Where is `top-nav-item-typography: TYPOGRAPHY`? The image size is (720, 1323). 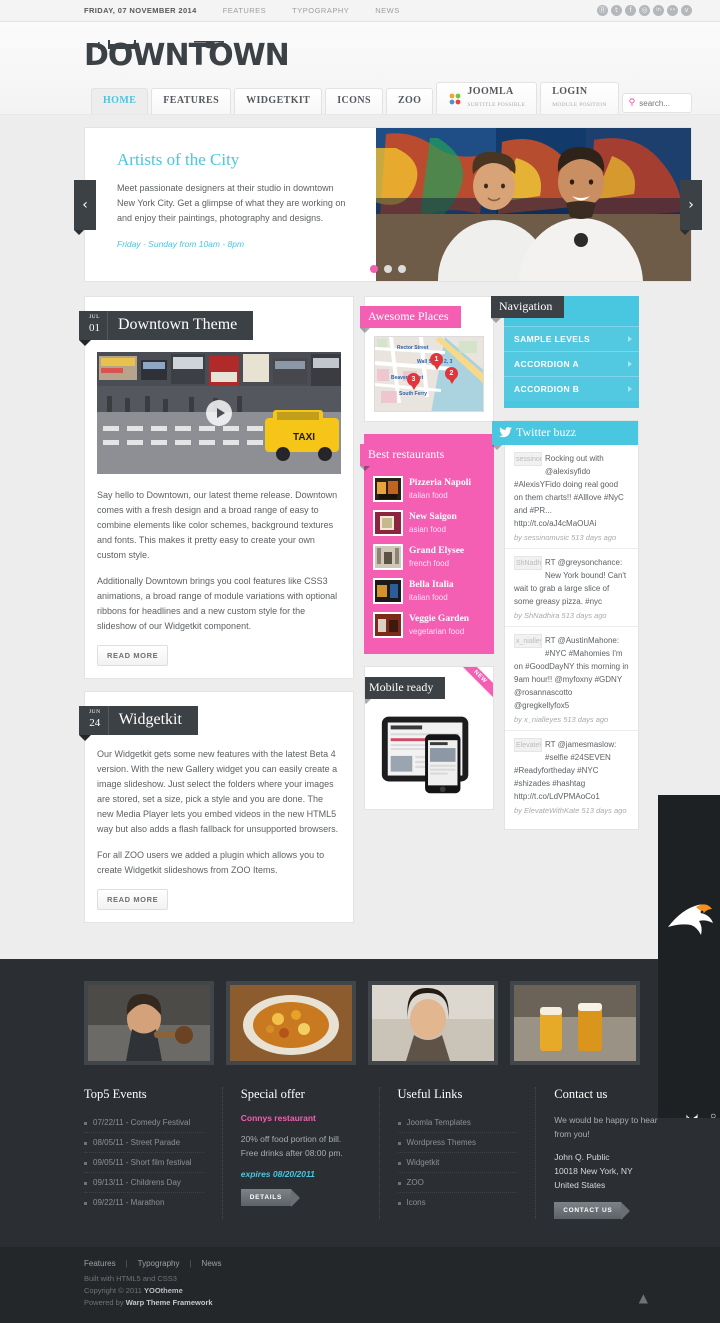 top-nav-item-typography: TYPOGRAPHY is located at coordinates (320, 10).